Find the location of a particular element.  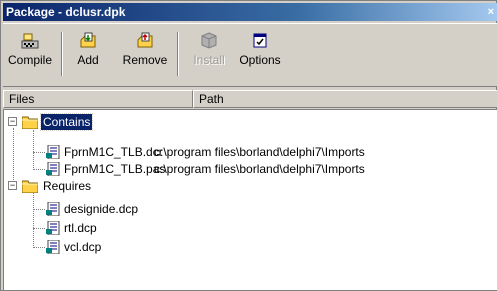

compile-icon is located at coordinates (30, 41).